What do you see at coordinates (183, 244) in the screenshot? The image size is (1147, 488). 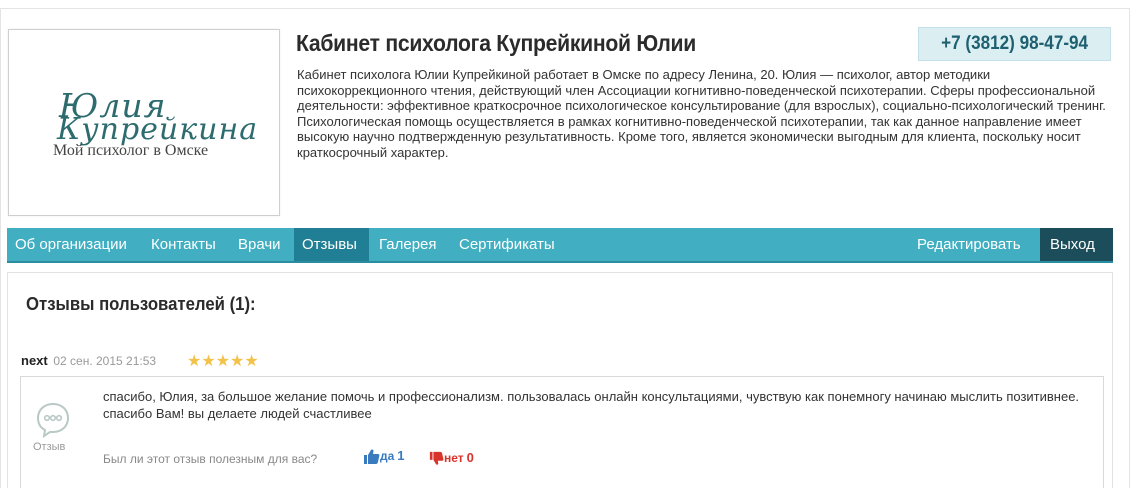 I see `nav-item-contacts: Контакты` at bounding box center [183, 244].